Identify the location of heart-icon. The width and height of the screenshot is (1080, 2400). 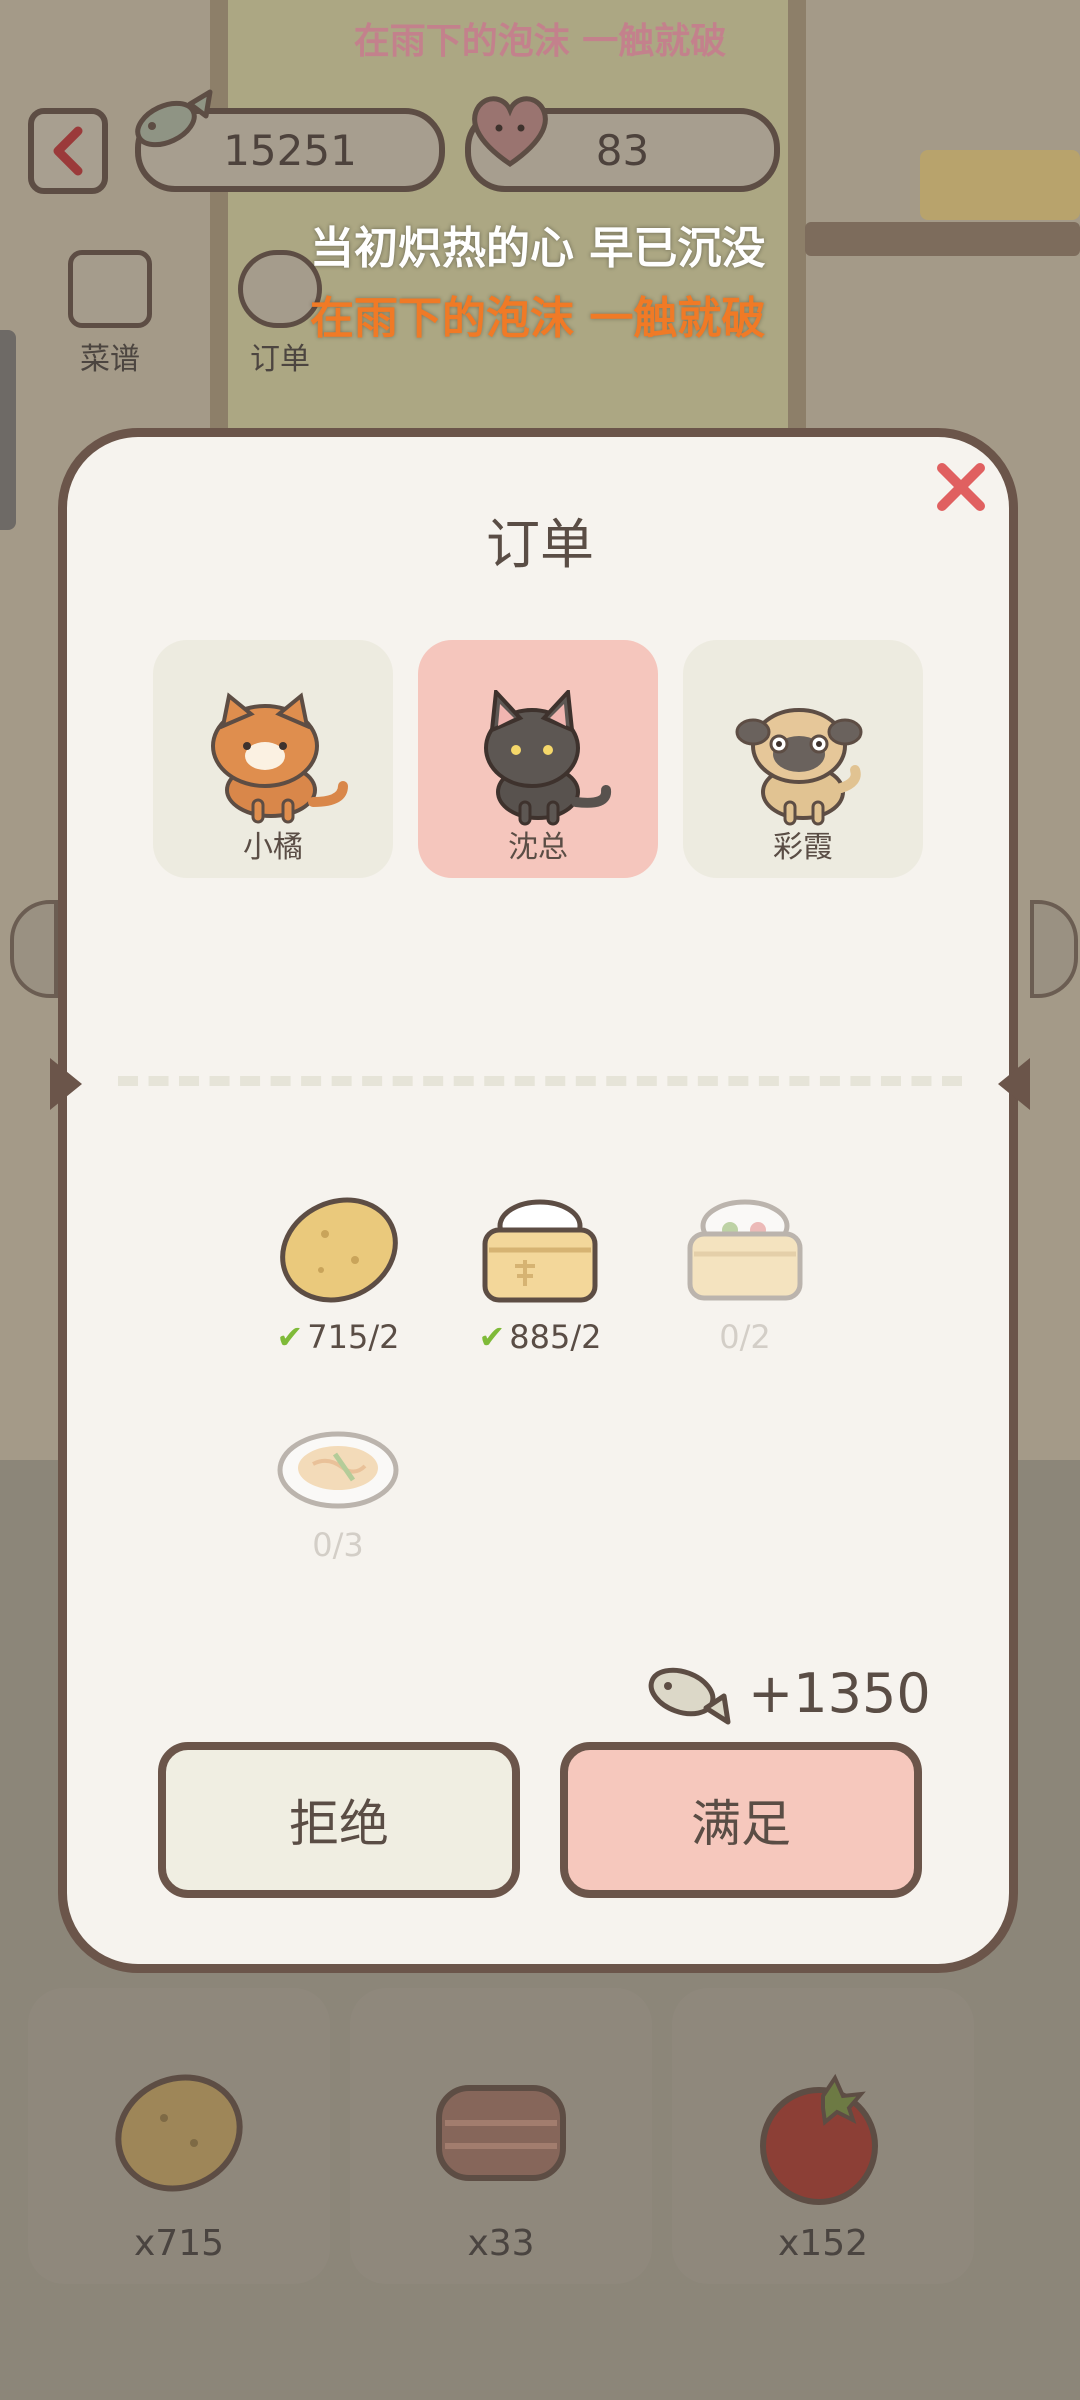
(510, 132).